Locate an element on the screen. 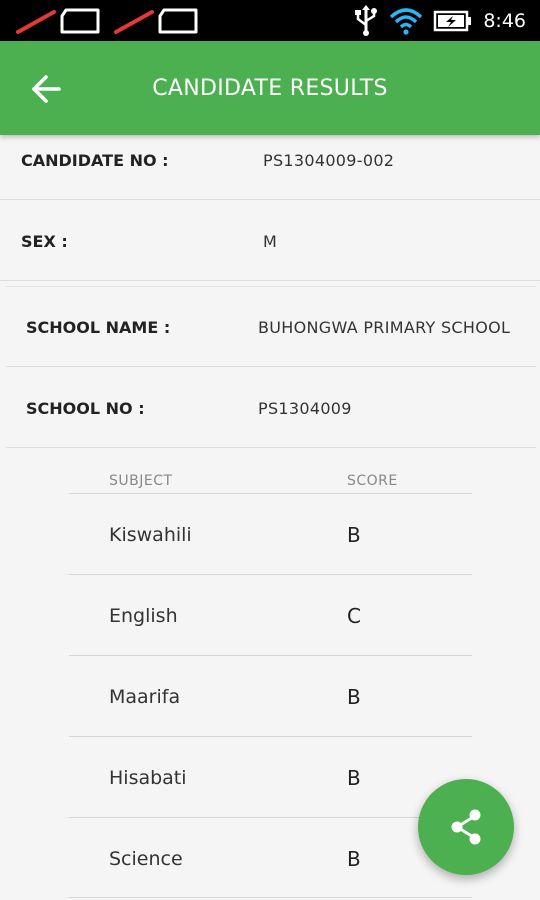  share-icon is located at coordinates (466, 827).